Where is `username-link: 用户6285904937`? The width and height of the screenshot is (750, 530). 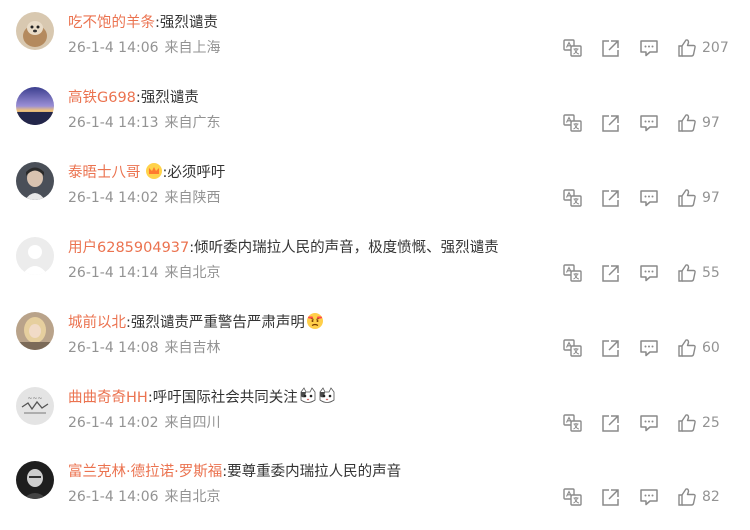
username-link: 用户6285904937 is located at coordinates (128, 248).